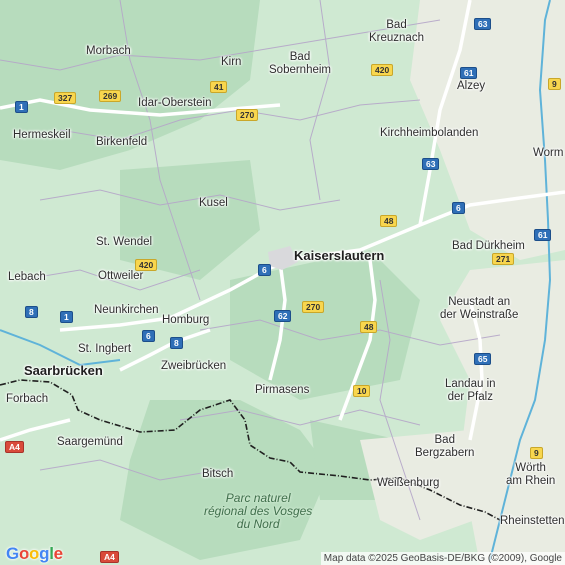 This screenshot has height=565, width=565. Describe the element at coordinates (42, 135) in the screenshot. I see `label-hermeskeil: Hermeskeil` at that location.